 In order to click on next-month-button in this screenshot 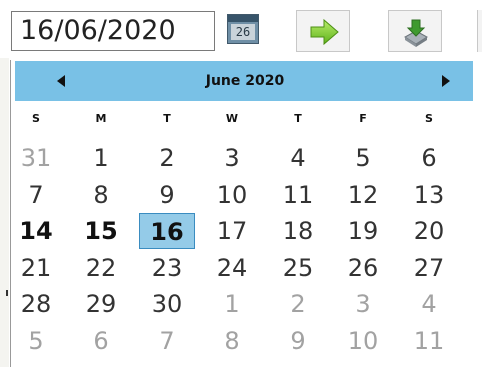, I will do `click(450, 81)`.